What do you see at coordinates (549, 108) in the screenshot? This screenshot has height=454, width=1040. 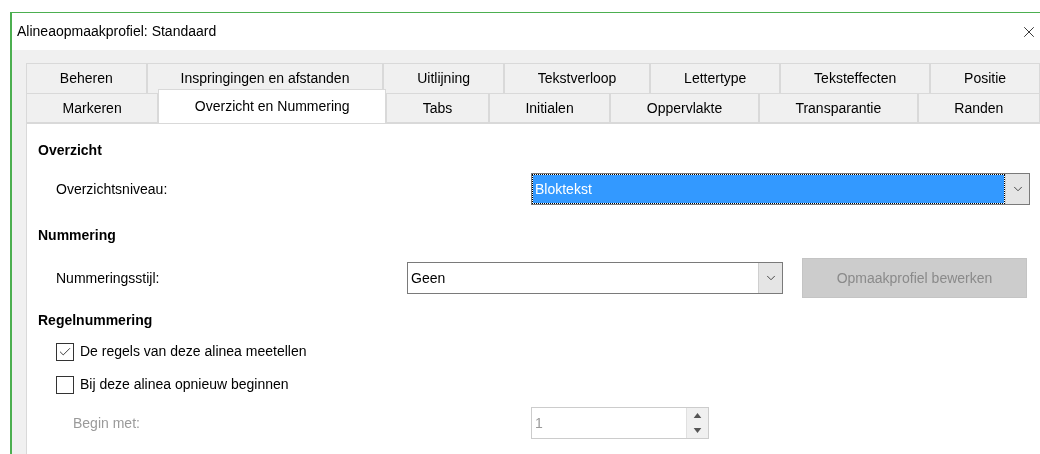 I see `tab: Initialen` at bounding box center [549, 108].